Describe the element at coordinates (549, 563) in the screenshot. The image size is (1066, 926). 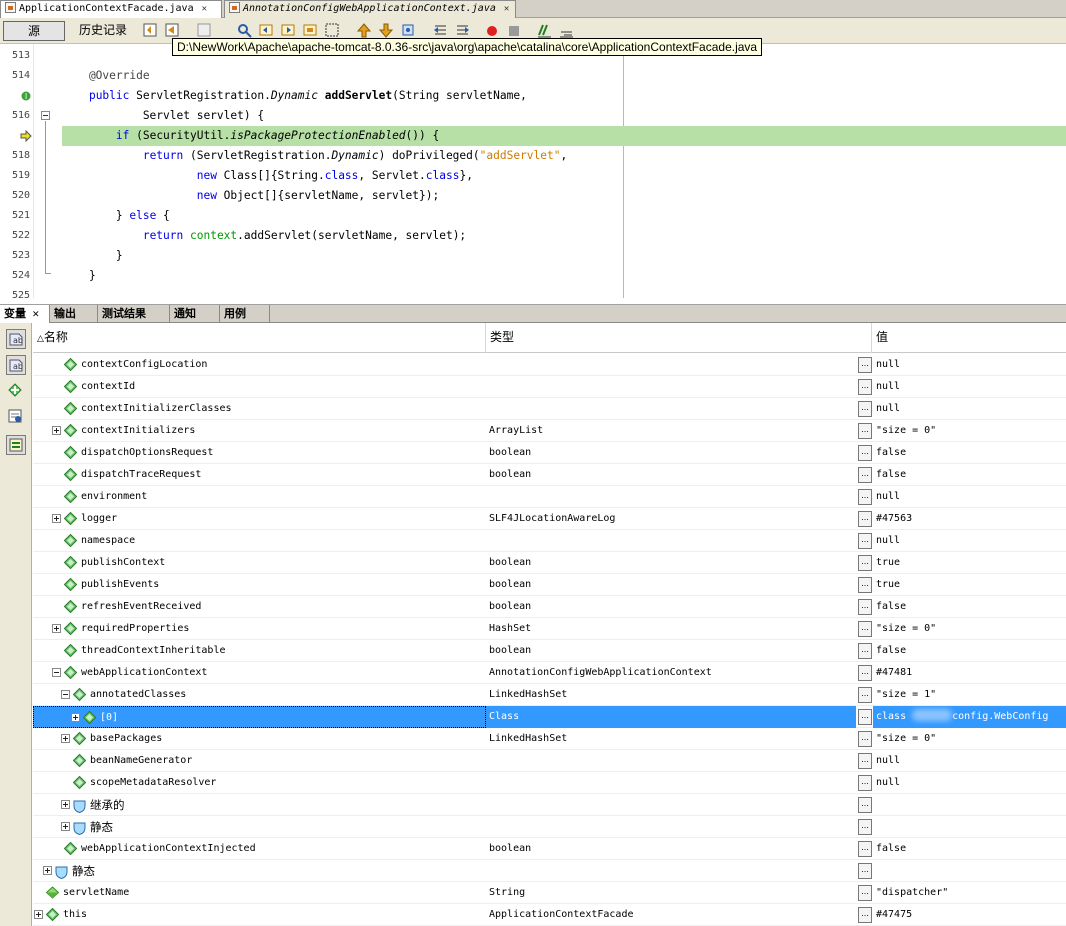
I see `variable-row: publishContext boolean... true` at that location.